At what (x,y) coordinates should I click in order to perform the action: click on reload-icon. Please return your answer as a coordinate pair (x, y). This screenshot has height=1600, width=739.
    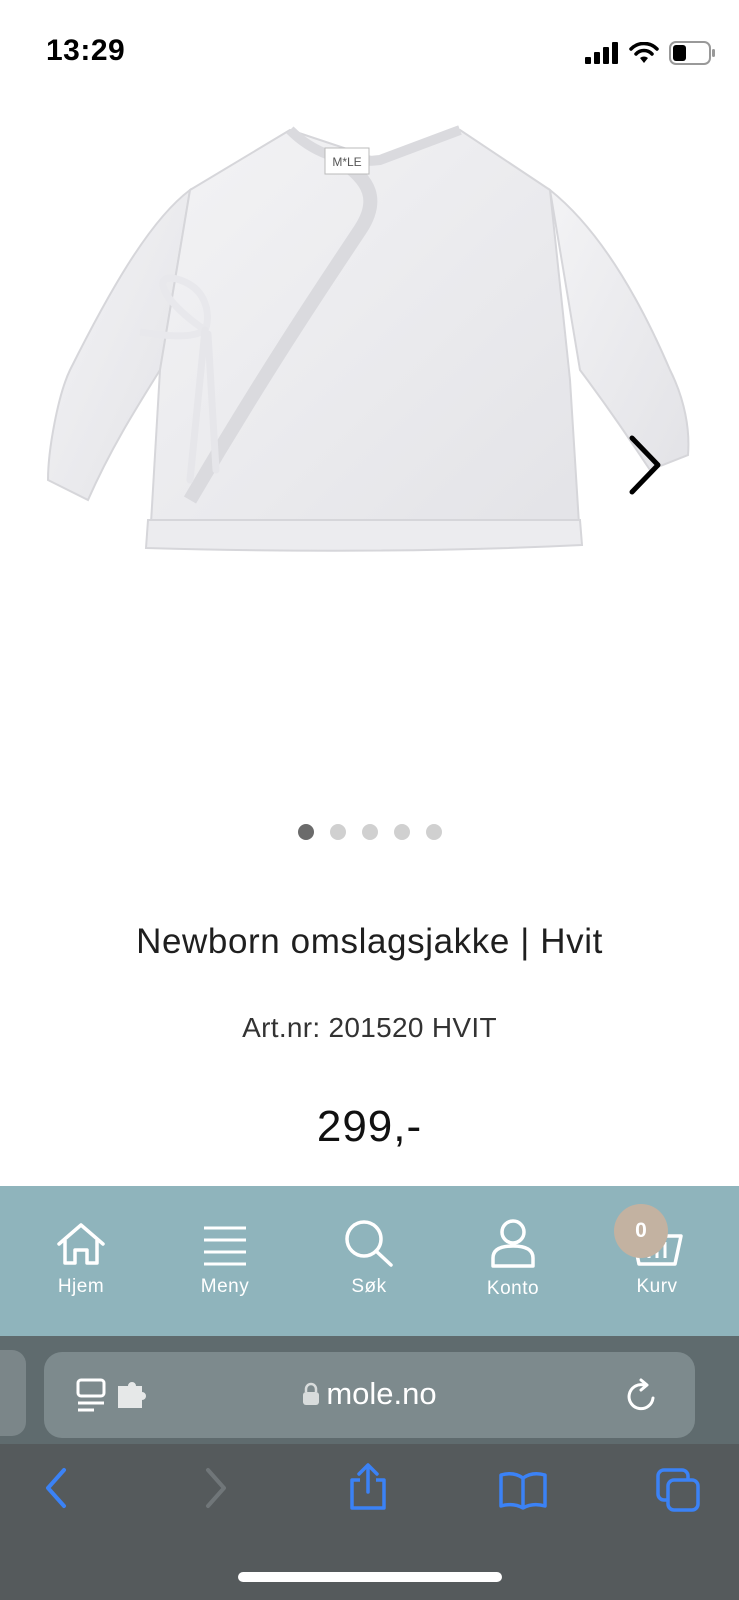
    Looking at the image, I should click on (641, 1396).